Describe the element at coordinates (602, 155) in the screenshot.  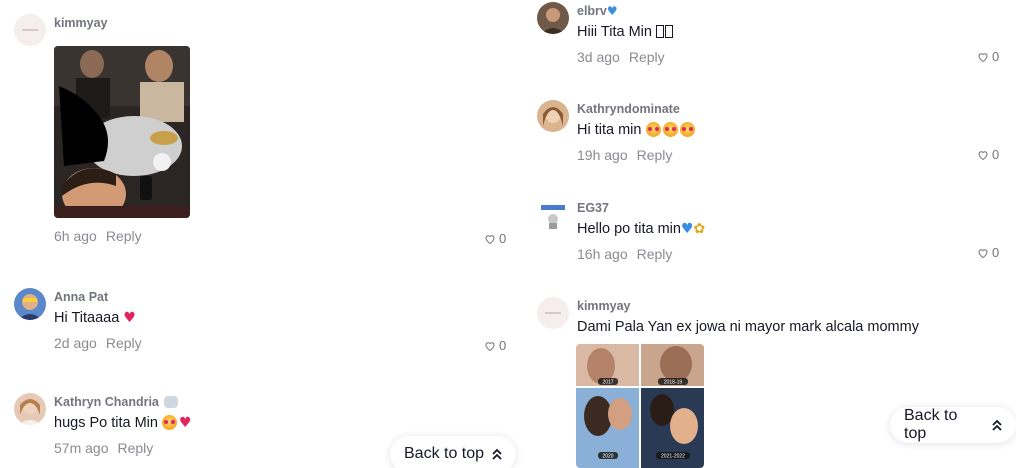
I see `timestamp: 19h ago` at that location.